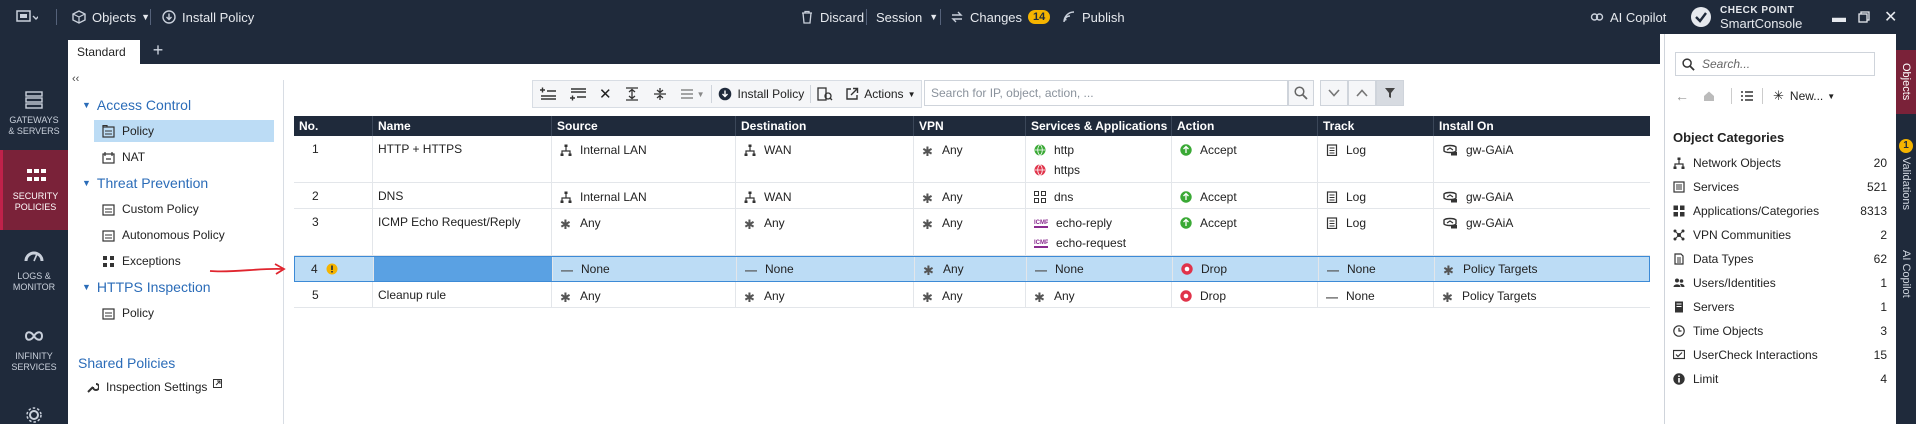 This screenshot has height=434, width=1916. Describe the element at coordinates (1839, 17) in the screenshot. I see `minimize-button: ▬` at that location.